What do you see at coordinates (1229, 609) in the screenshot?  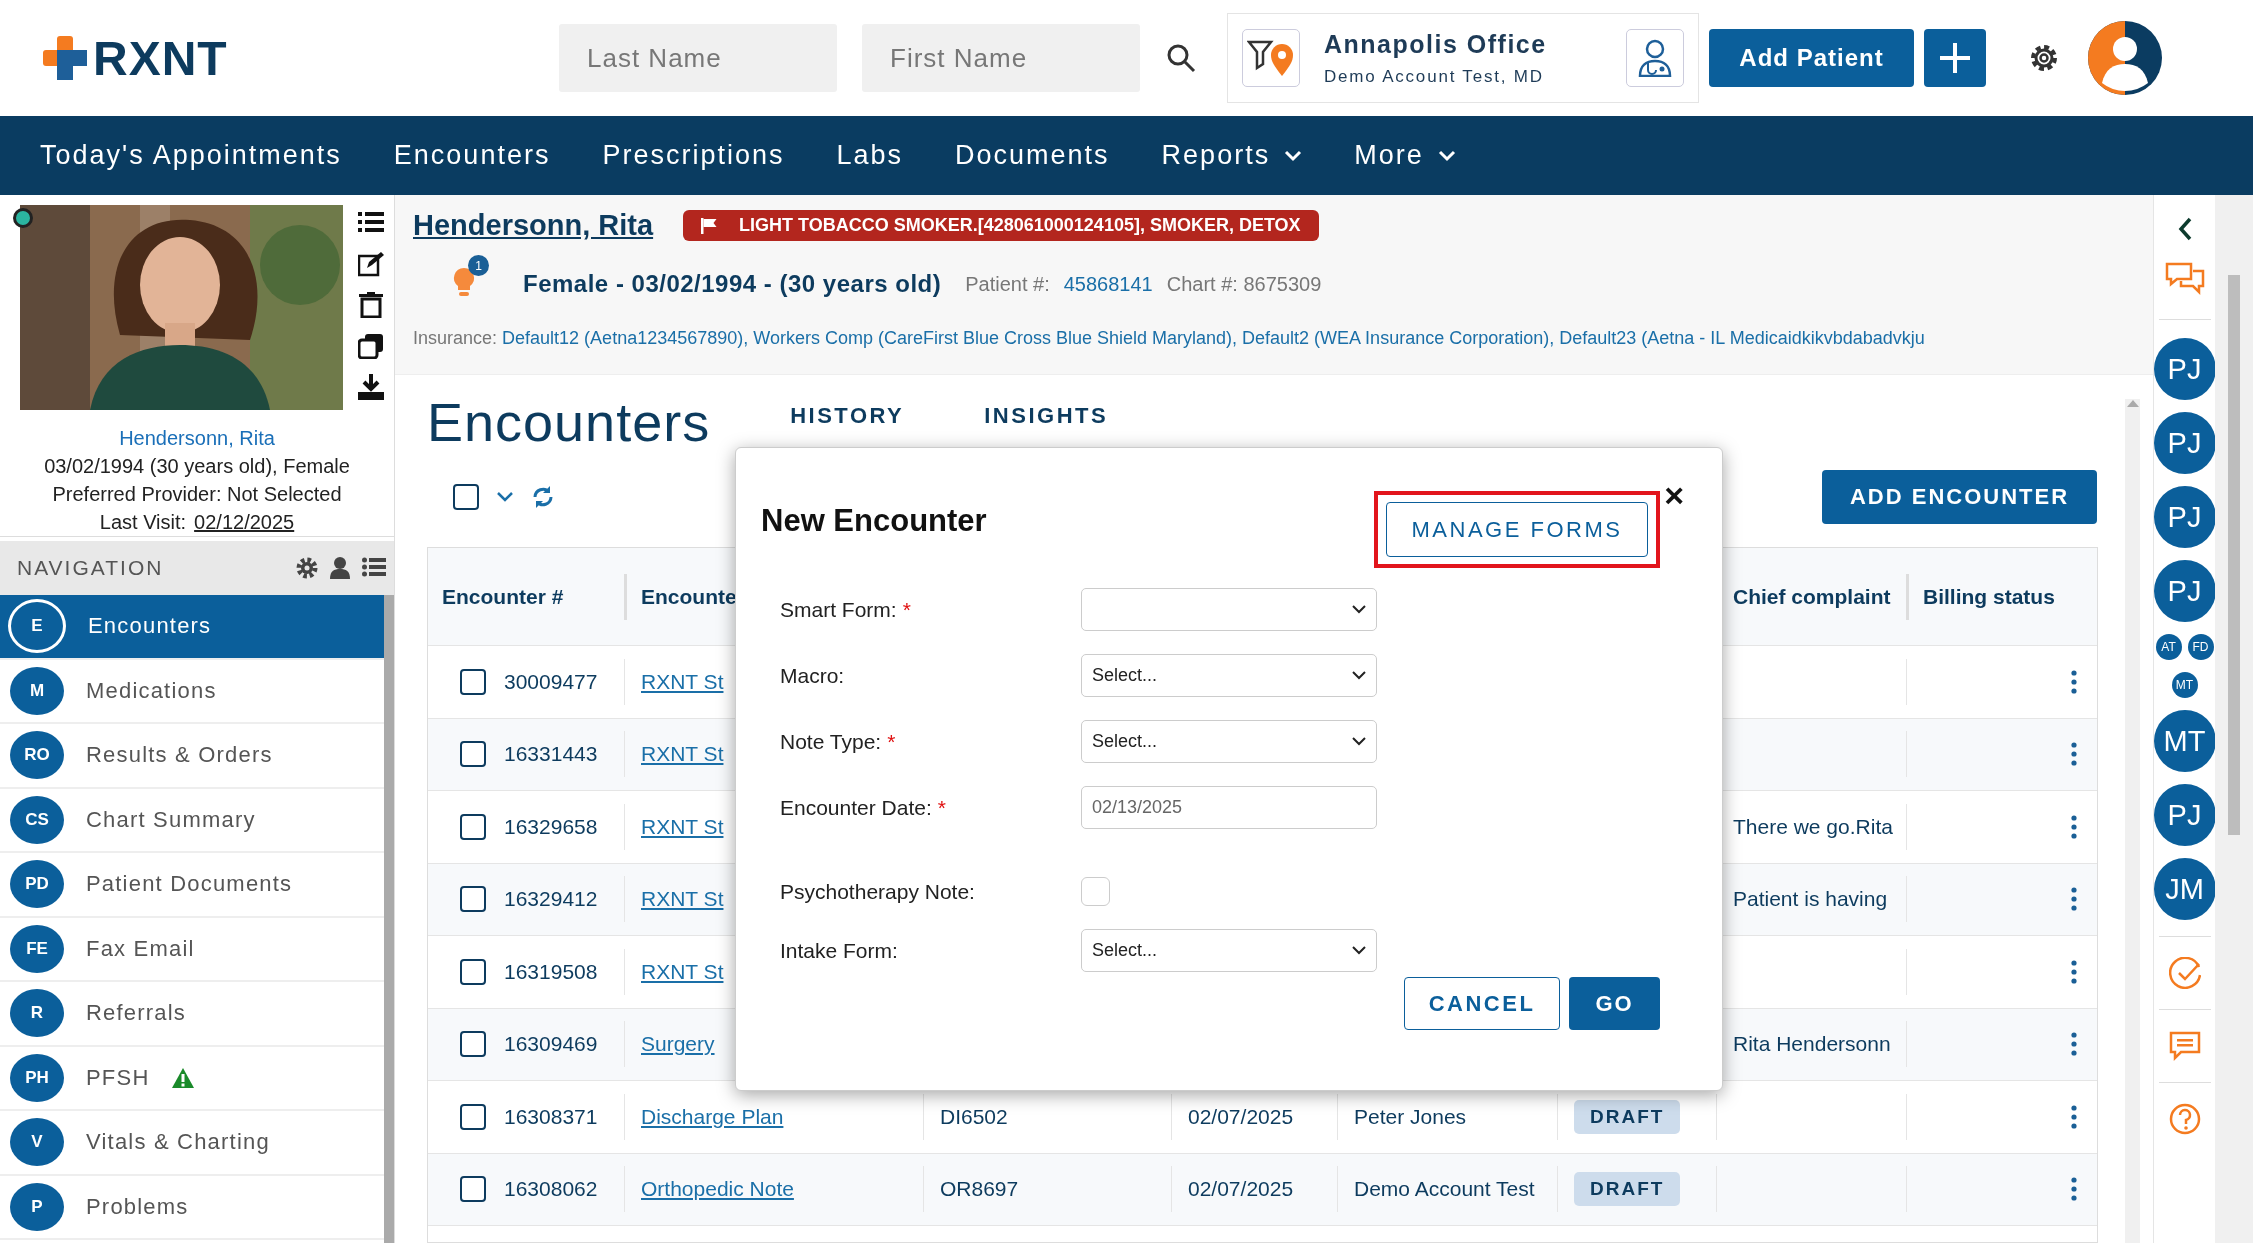 I see `dropdown-field` at bounding box center [1229, 609].